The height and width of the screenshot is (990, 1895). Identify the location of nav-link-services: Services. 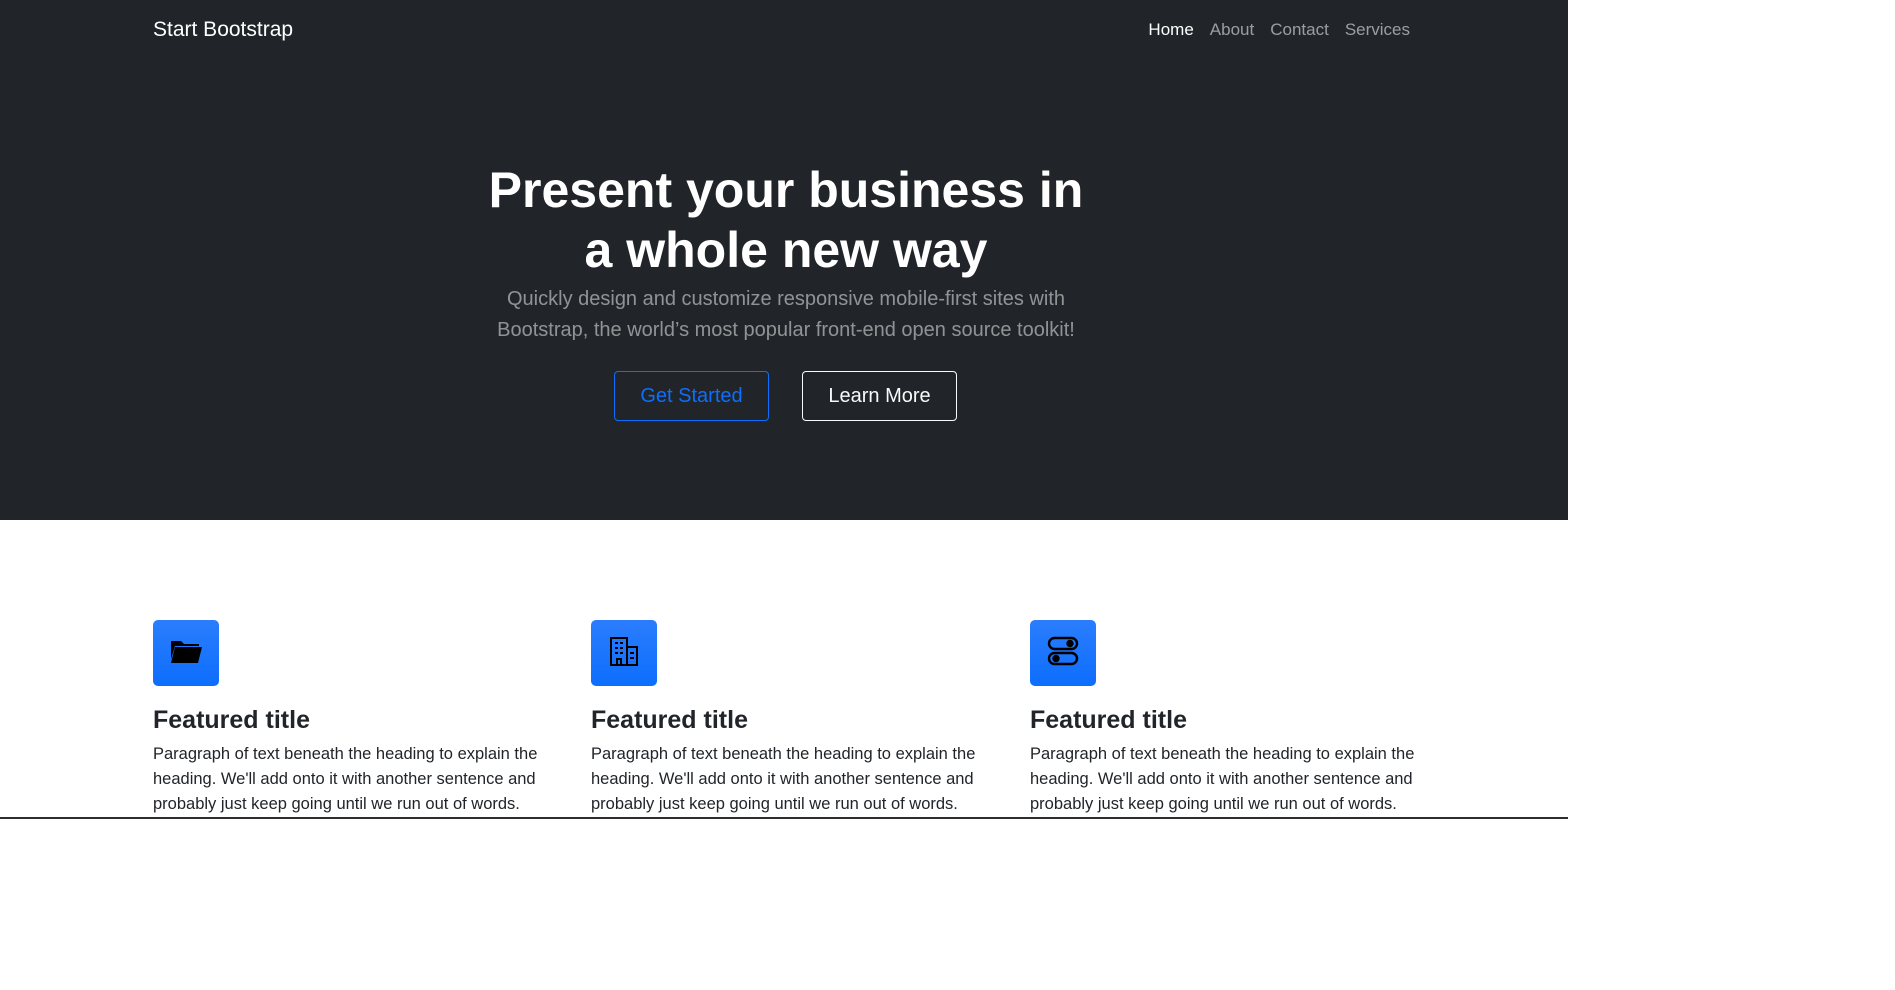
(1377, 30).